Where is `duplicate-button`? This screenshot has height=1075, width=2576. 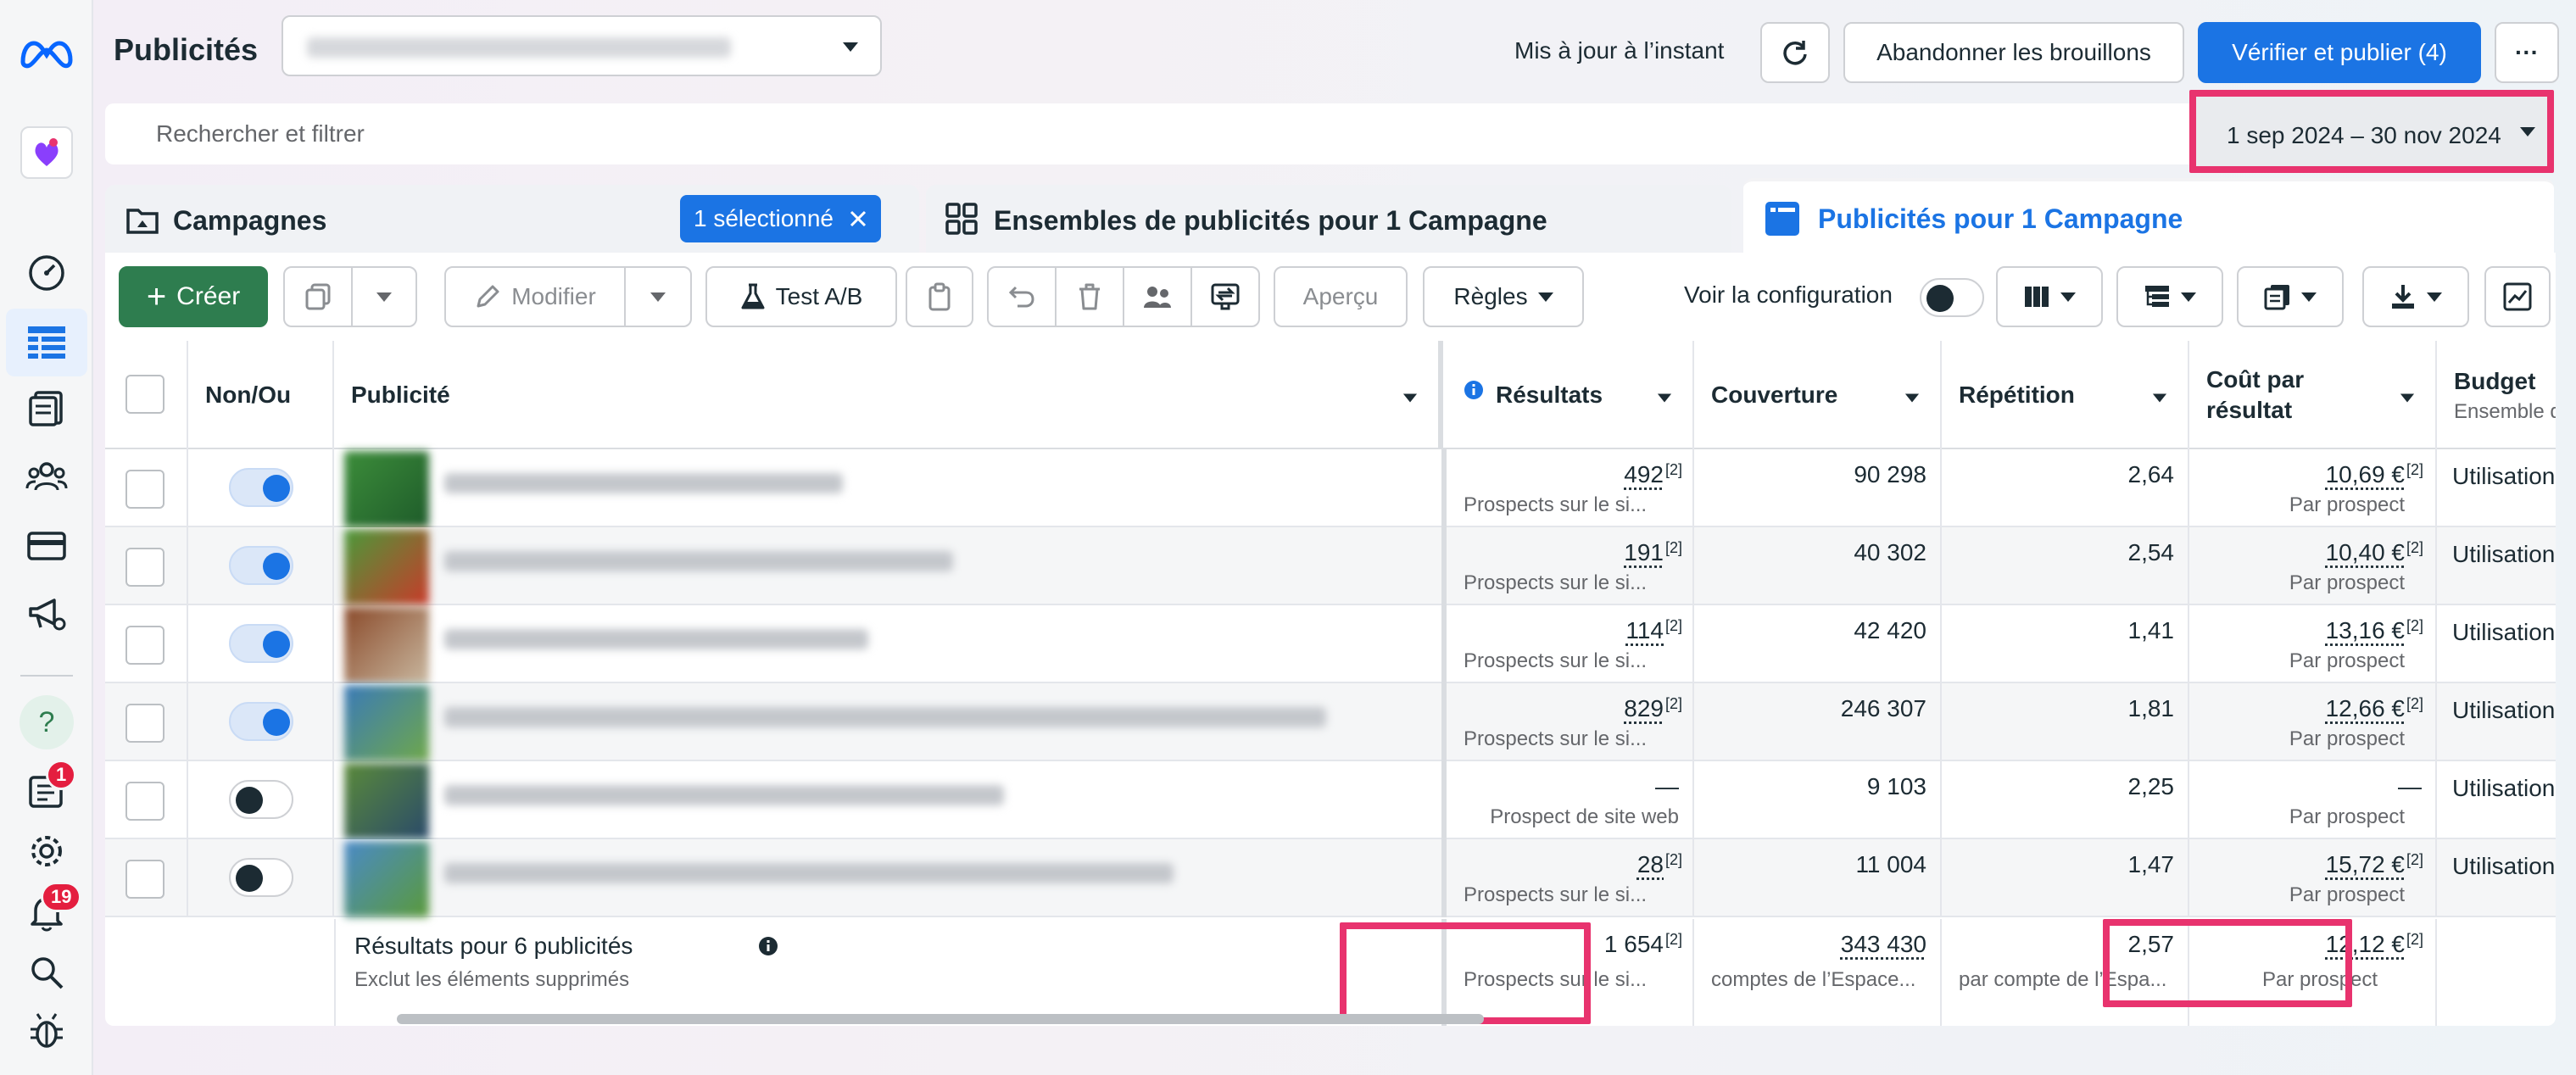
duplicate-button is located at coordinates (318, 296).